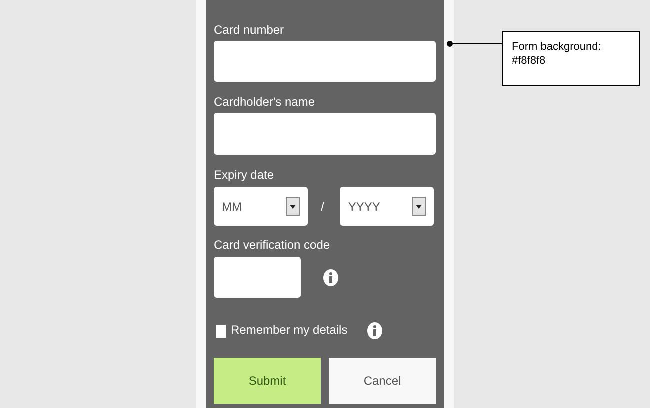  I want to click on field-label: Expiry date, so click(245, 175).